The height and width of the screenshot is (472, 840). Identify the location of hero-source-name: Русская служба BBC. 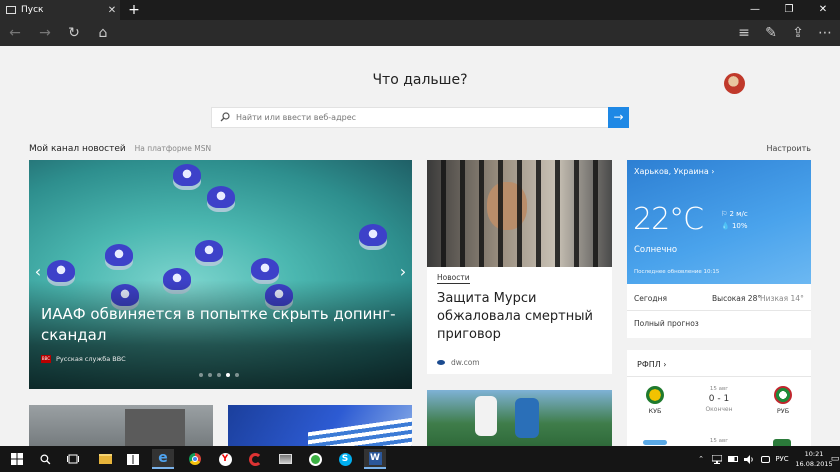
(91, 359).